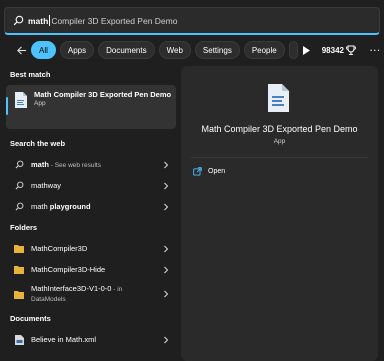 This screenshot has width=384, height=361. I want to click on best-match-title: Math Compiler 3D Exported Pen Demo, so click(103, 94).